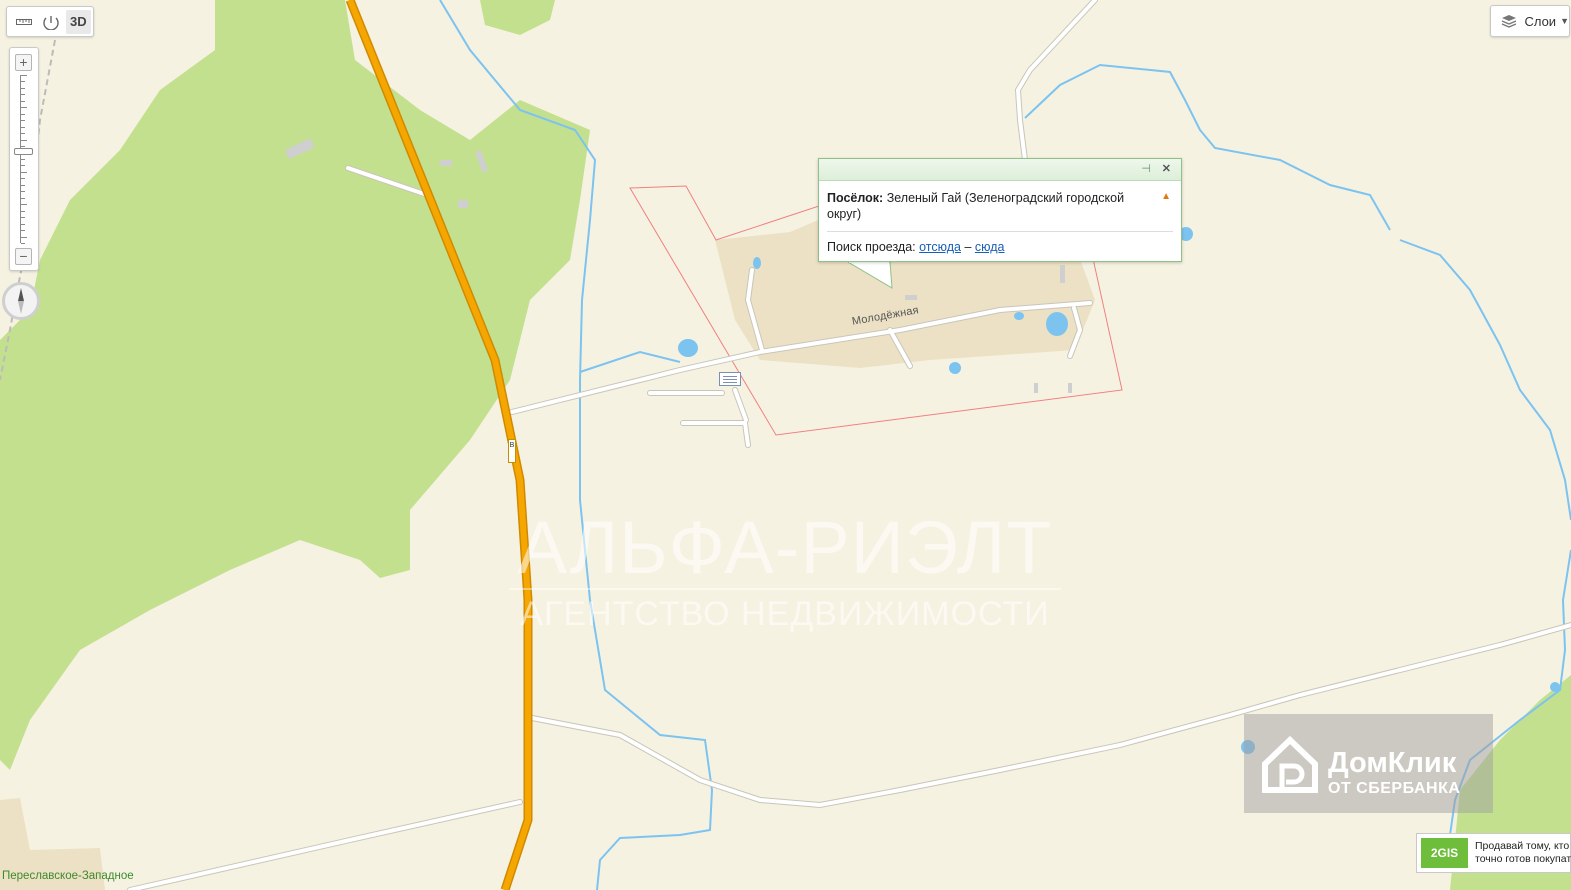  I want to click on zoom-slider-handle, so click(23, 151).